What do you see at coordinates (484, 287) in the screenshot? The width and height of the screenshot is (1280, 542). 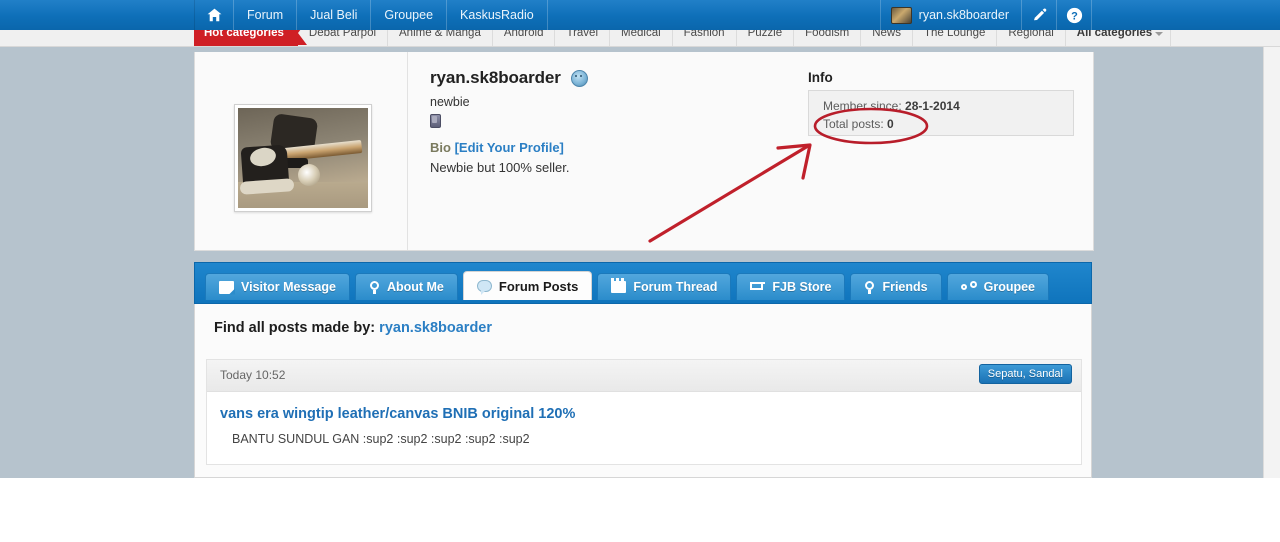 I see `speech-bubble-icon` at bounding box center [484, 287].